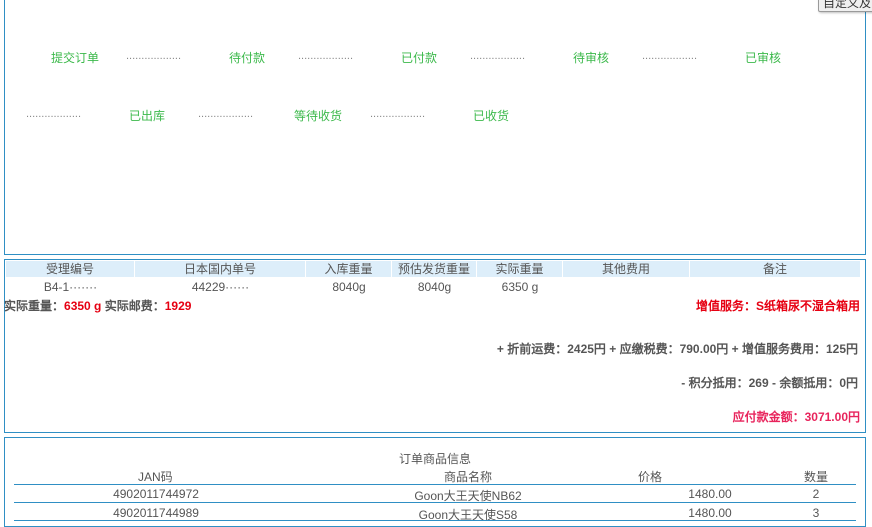 The width and height of the screenshot is (872, 527). Describe the element at coordinates (816, 513) in the screenshot. I see `goods-qty: 3` at that location.